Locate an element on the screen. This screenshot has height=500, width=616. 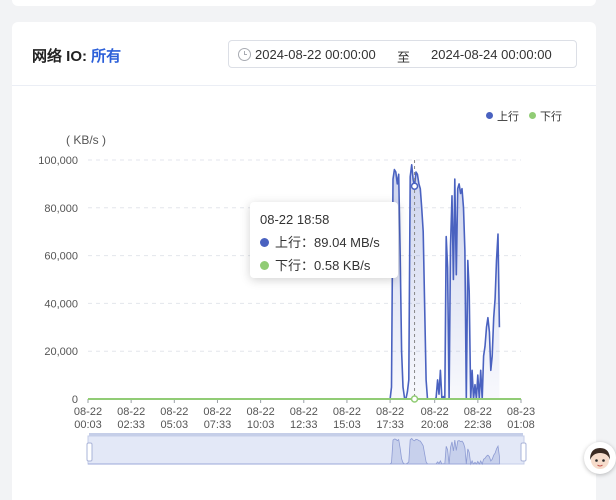
y-tick-label: 20,000 is located at coordinates (61, 352).